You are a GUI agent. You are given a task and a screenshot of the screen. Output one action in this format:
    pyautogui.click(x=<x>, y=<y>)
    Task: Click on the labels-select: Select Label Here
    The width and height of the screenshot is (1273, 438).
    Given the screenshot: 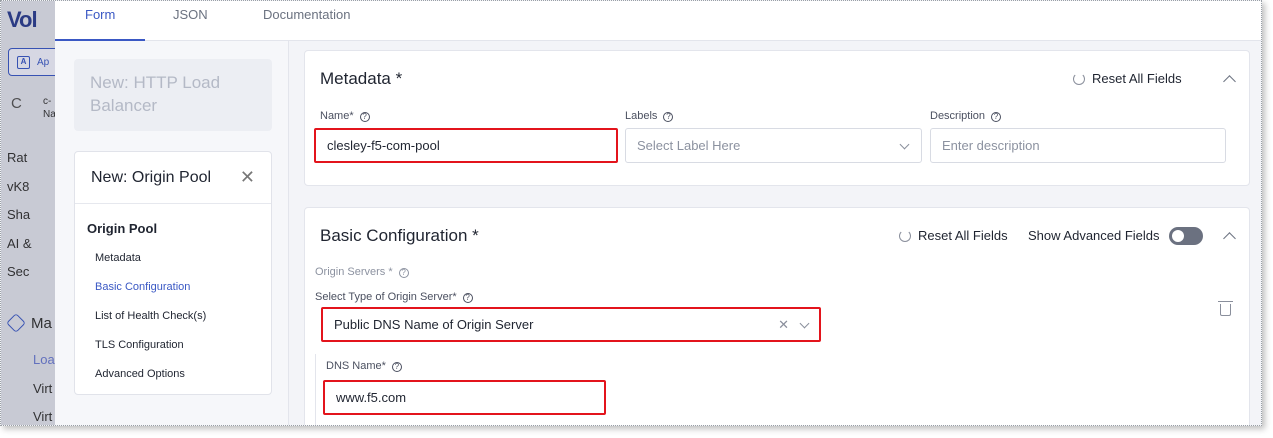 What is the action you would take?
    pyautogui.click(x=773, y=145)
    